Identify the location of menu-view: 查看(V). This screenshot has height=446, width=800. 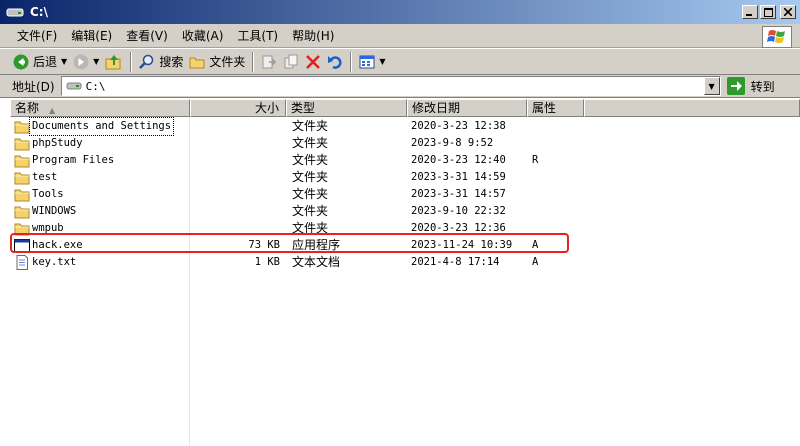
(147, 36).